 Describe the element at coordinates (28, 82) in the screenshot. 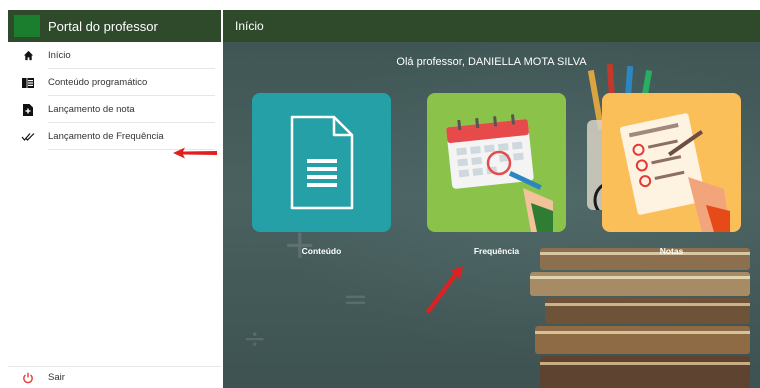

I see `book-icon` at that location.